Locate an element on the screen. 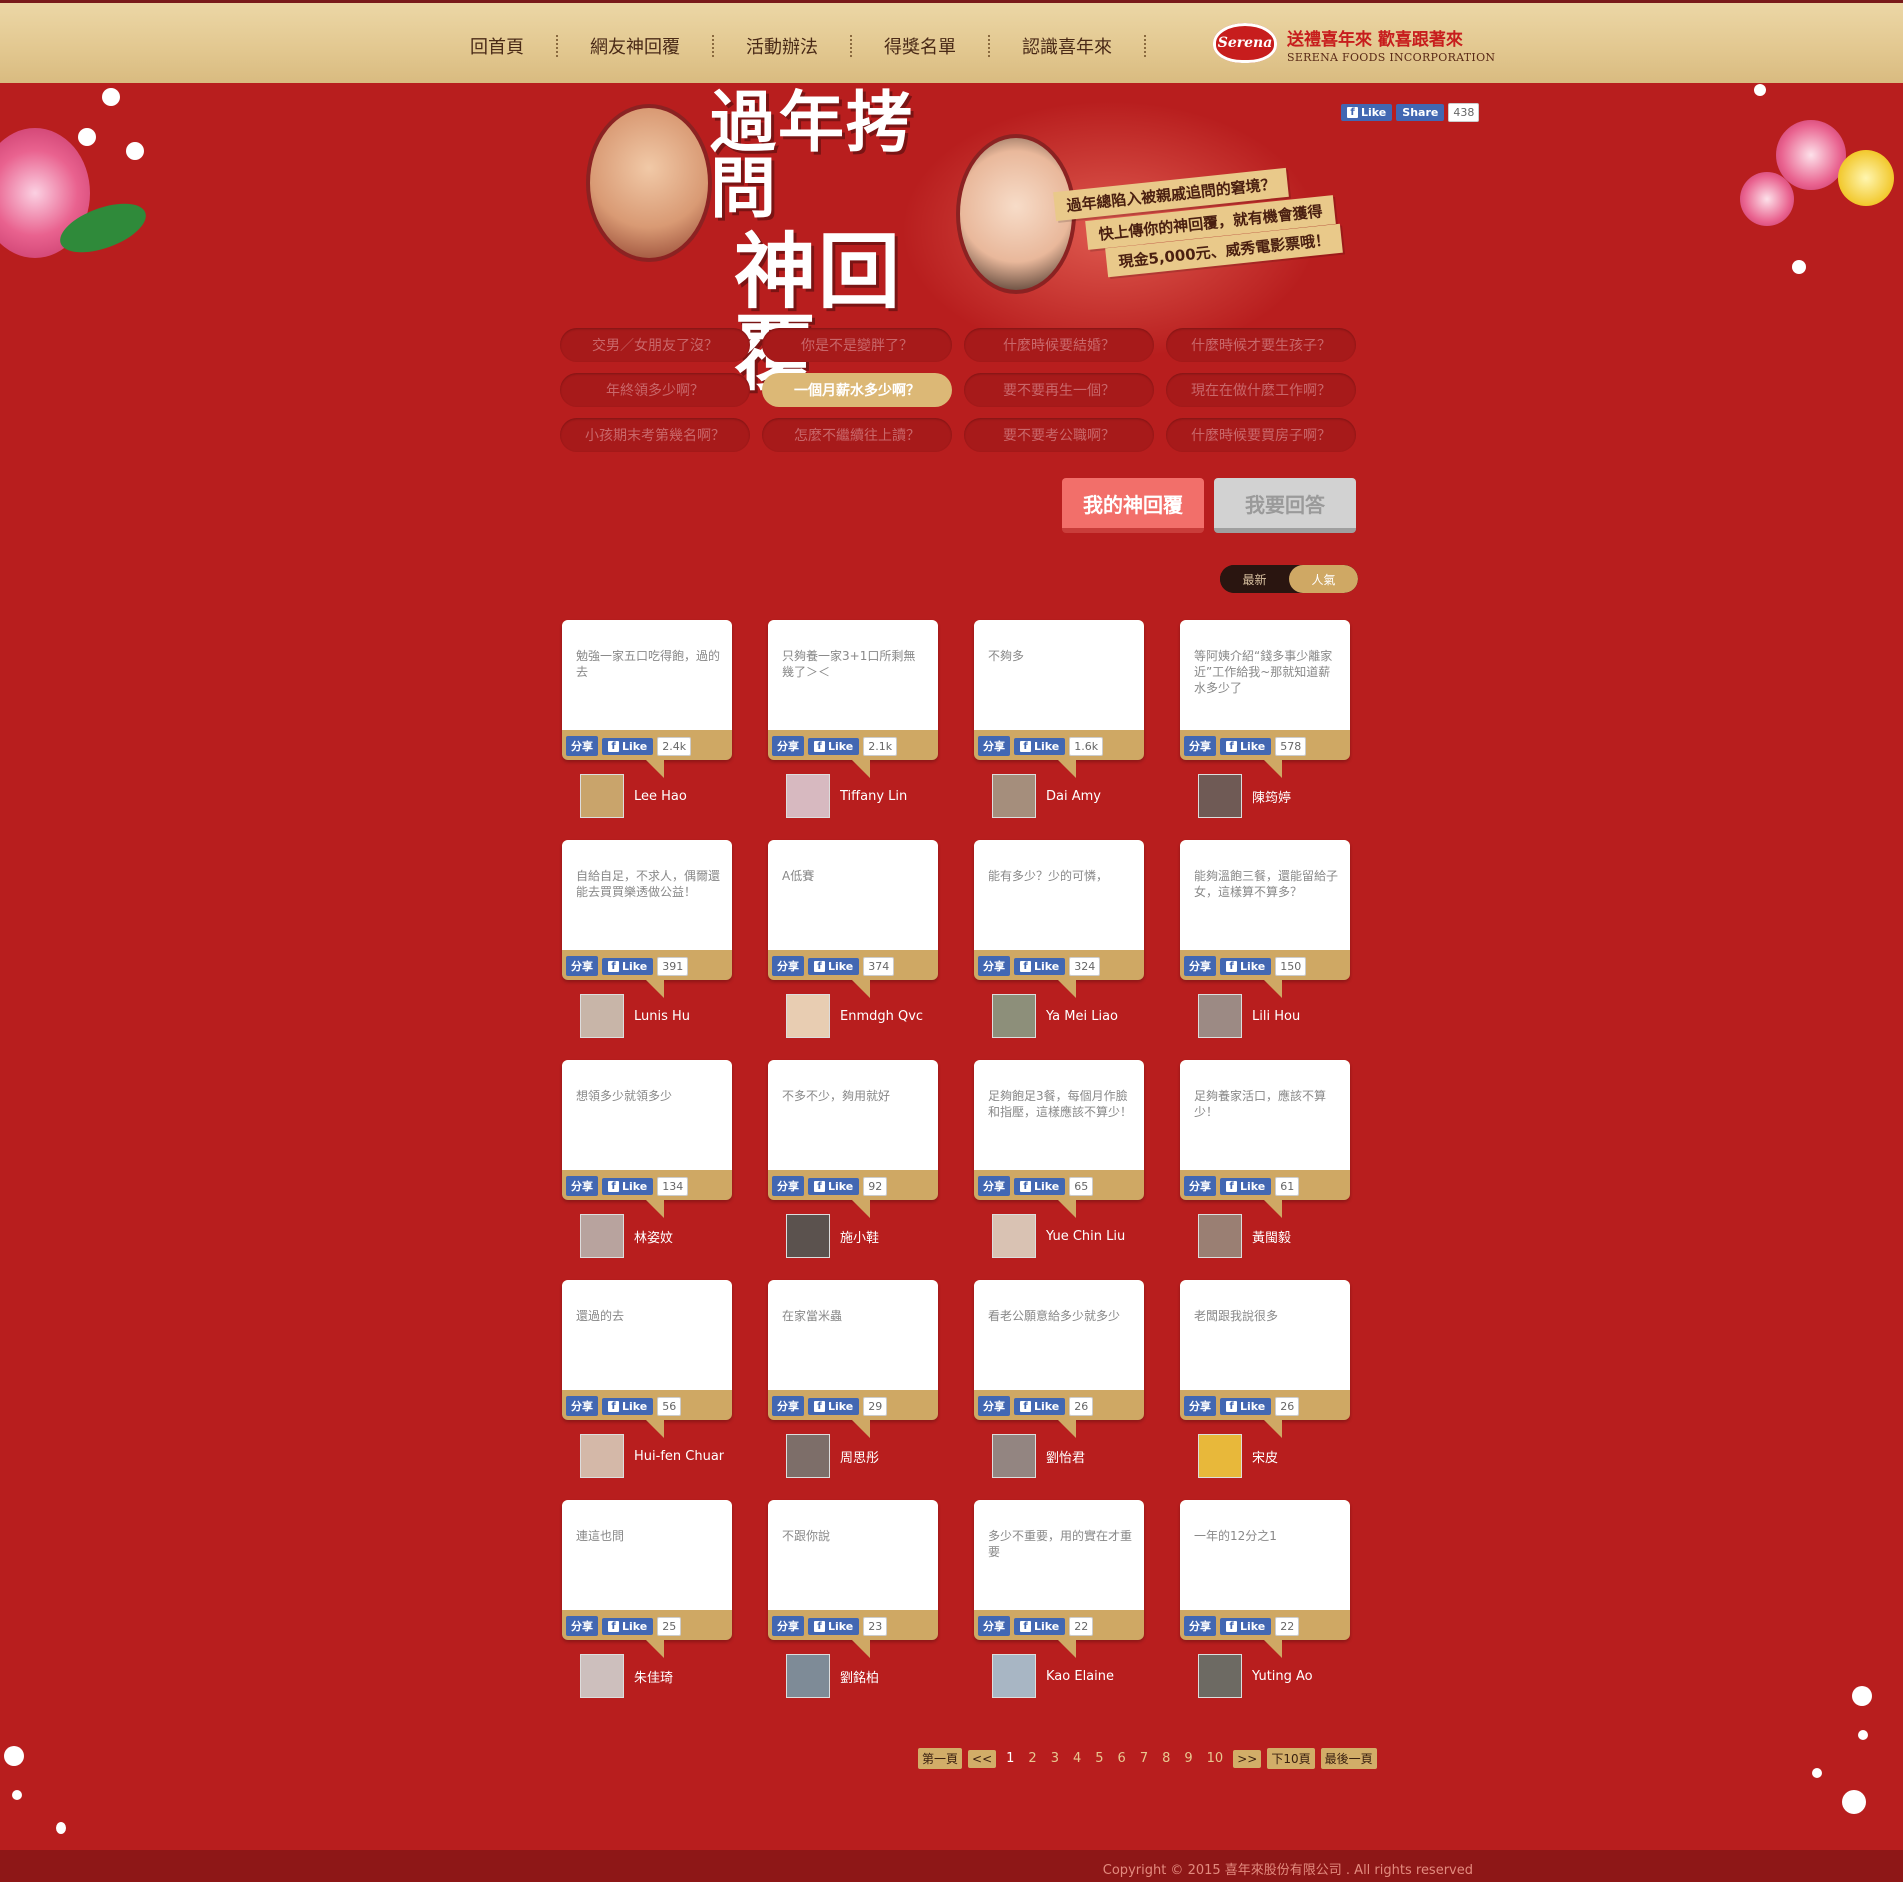 Image resolution: width=1903 pixels, height=1882 pixels. question-tag-7: 現在在做什麼工作啊？ is located at coordinates (1261, 390).